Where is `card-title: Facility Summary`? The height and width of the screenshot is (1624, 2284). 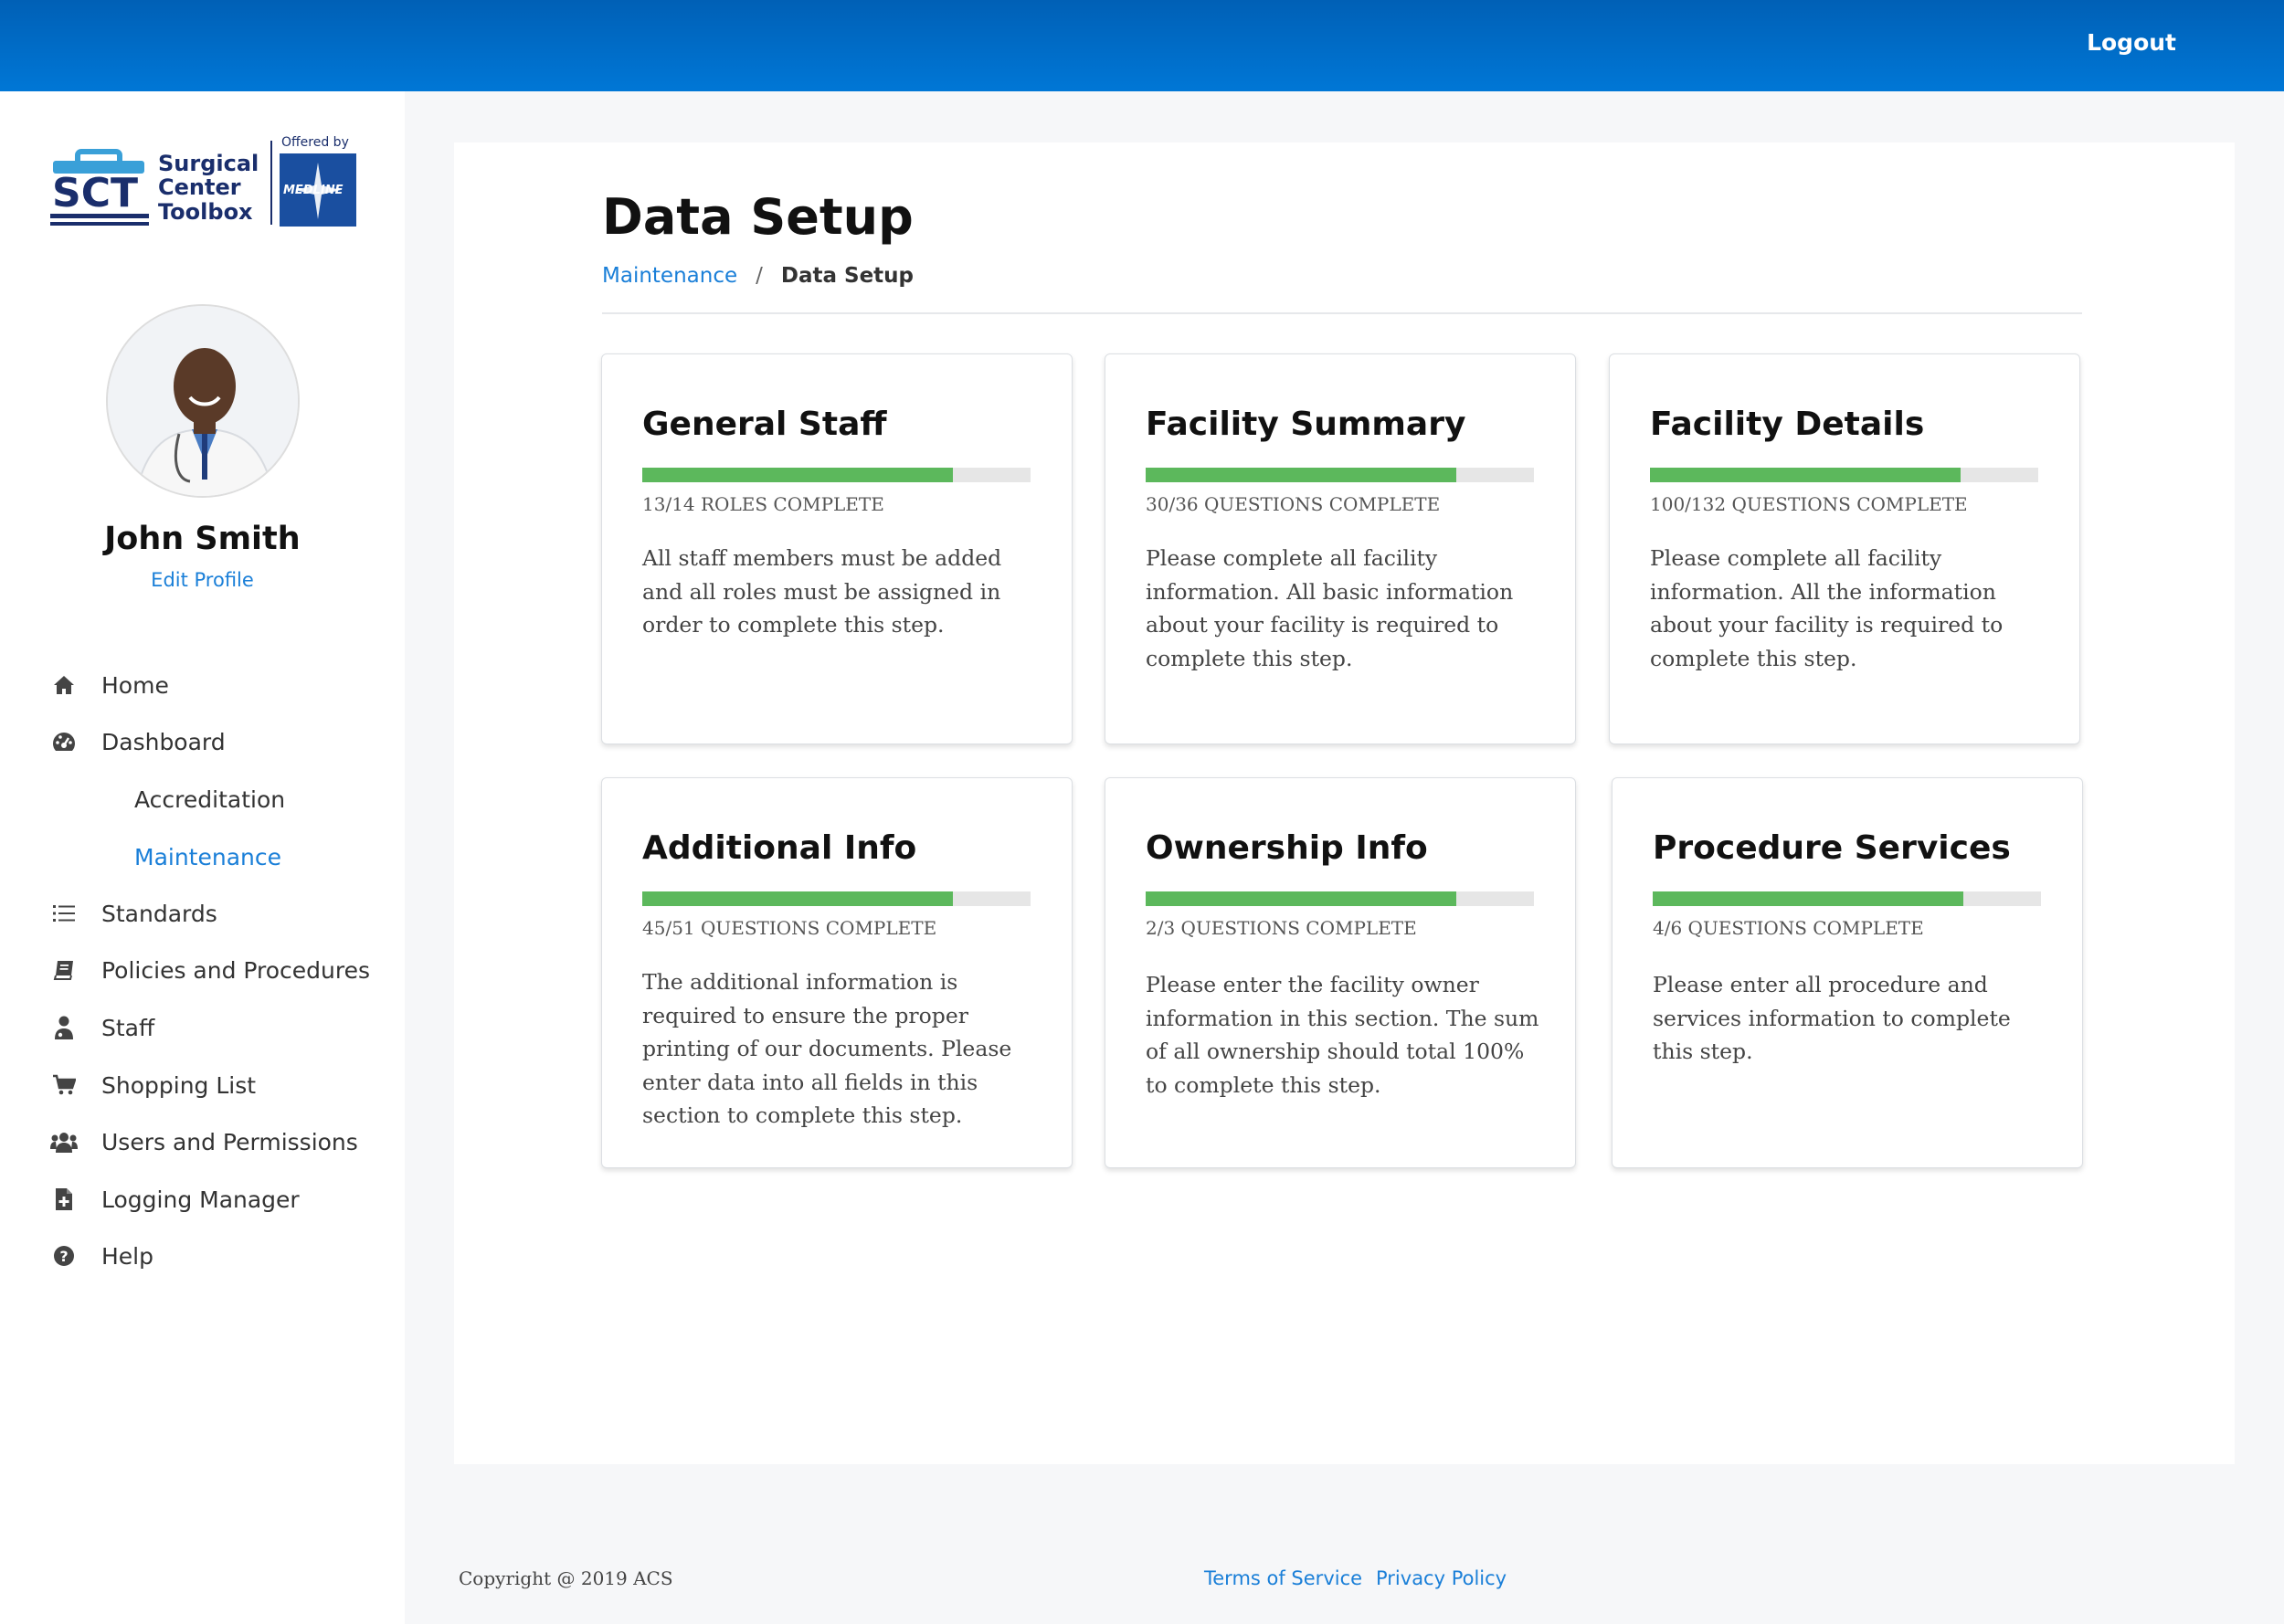 card-title: Facility Summary is located at coordinates (1306, 425).